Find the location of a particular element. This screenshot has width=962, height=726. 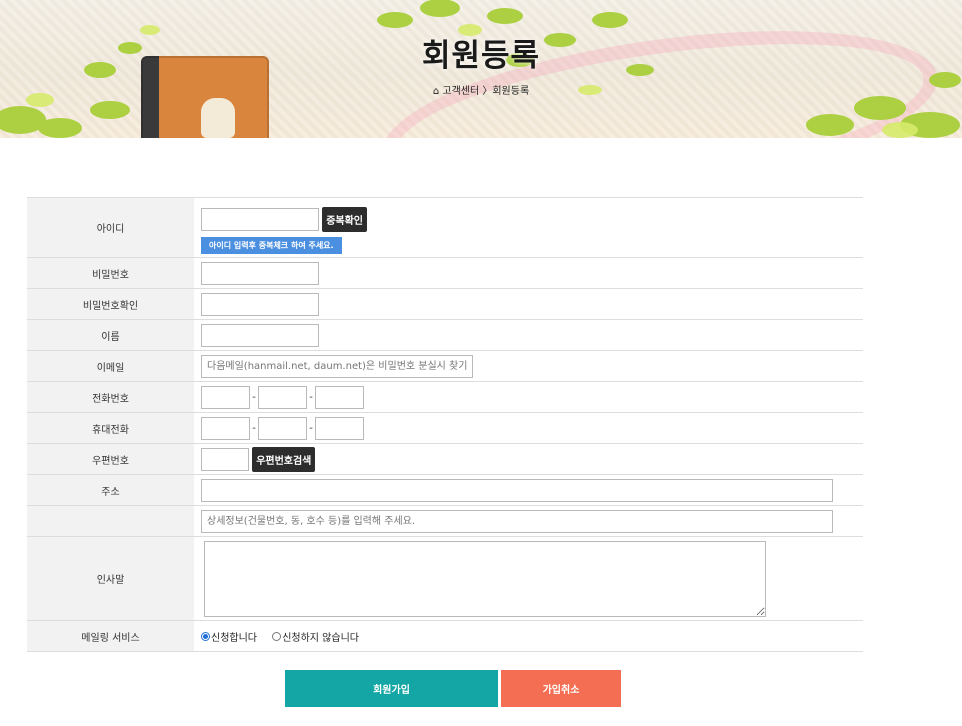

password-confirm-input is located at coordinates (260, 304).